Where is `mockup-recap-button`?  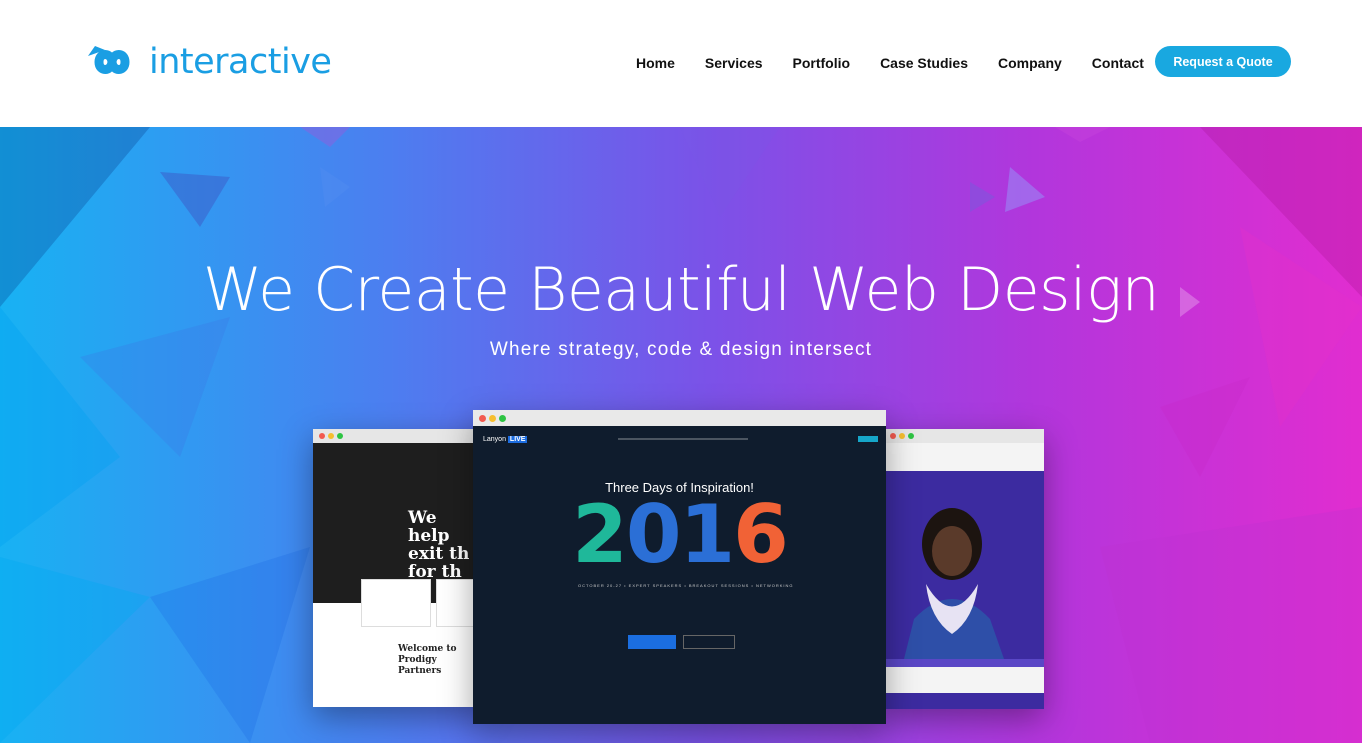
mockup-recap-button is located at coordinates (709, 642).